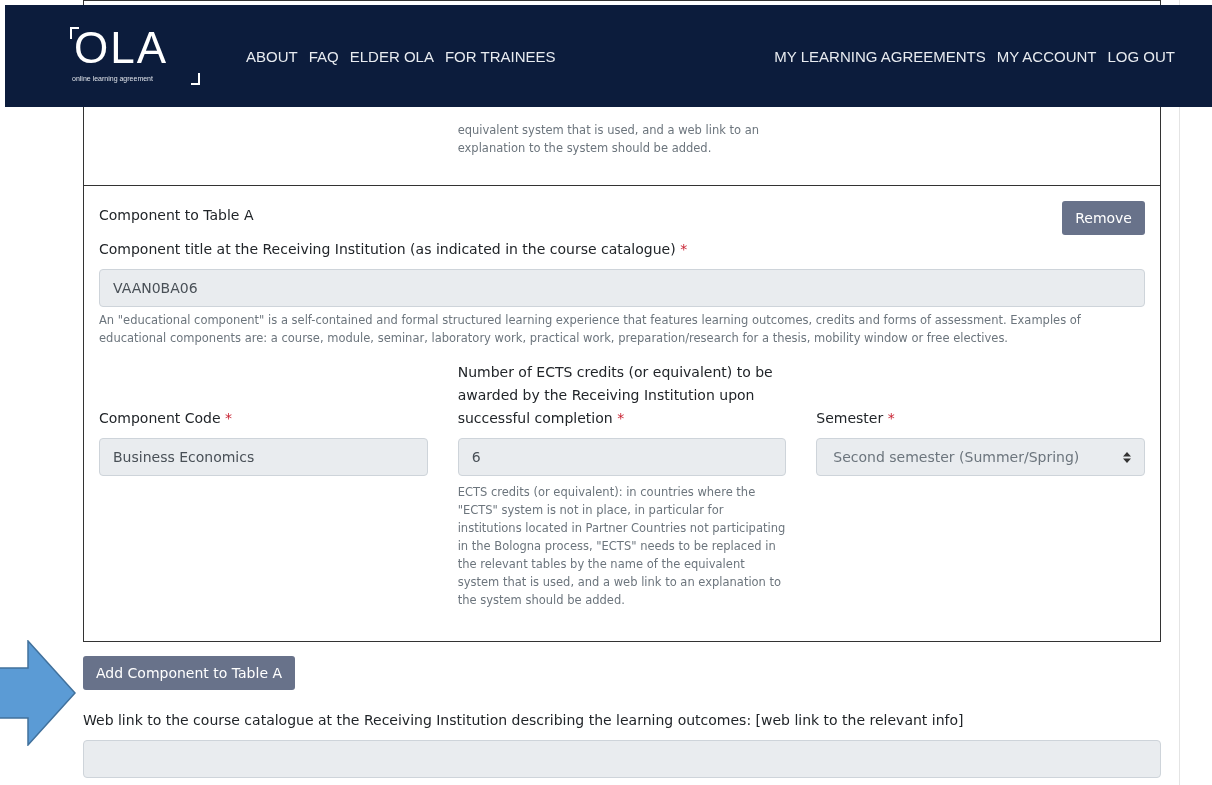 The image size is (1212, 785). What do you see at coordinates (609, 139) in the screenshot?
I see `help-text: equivalent system that is used, and a web link to an explanation to the system should be added.` at bounding box center [609, 139].